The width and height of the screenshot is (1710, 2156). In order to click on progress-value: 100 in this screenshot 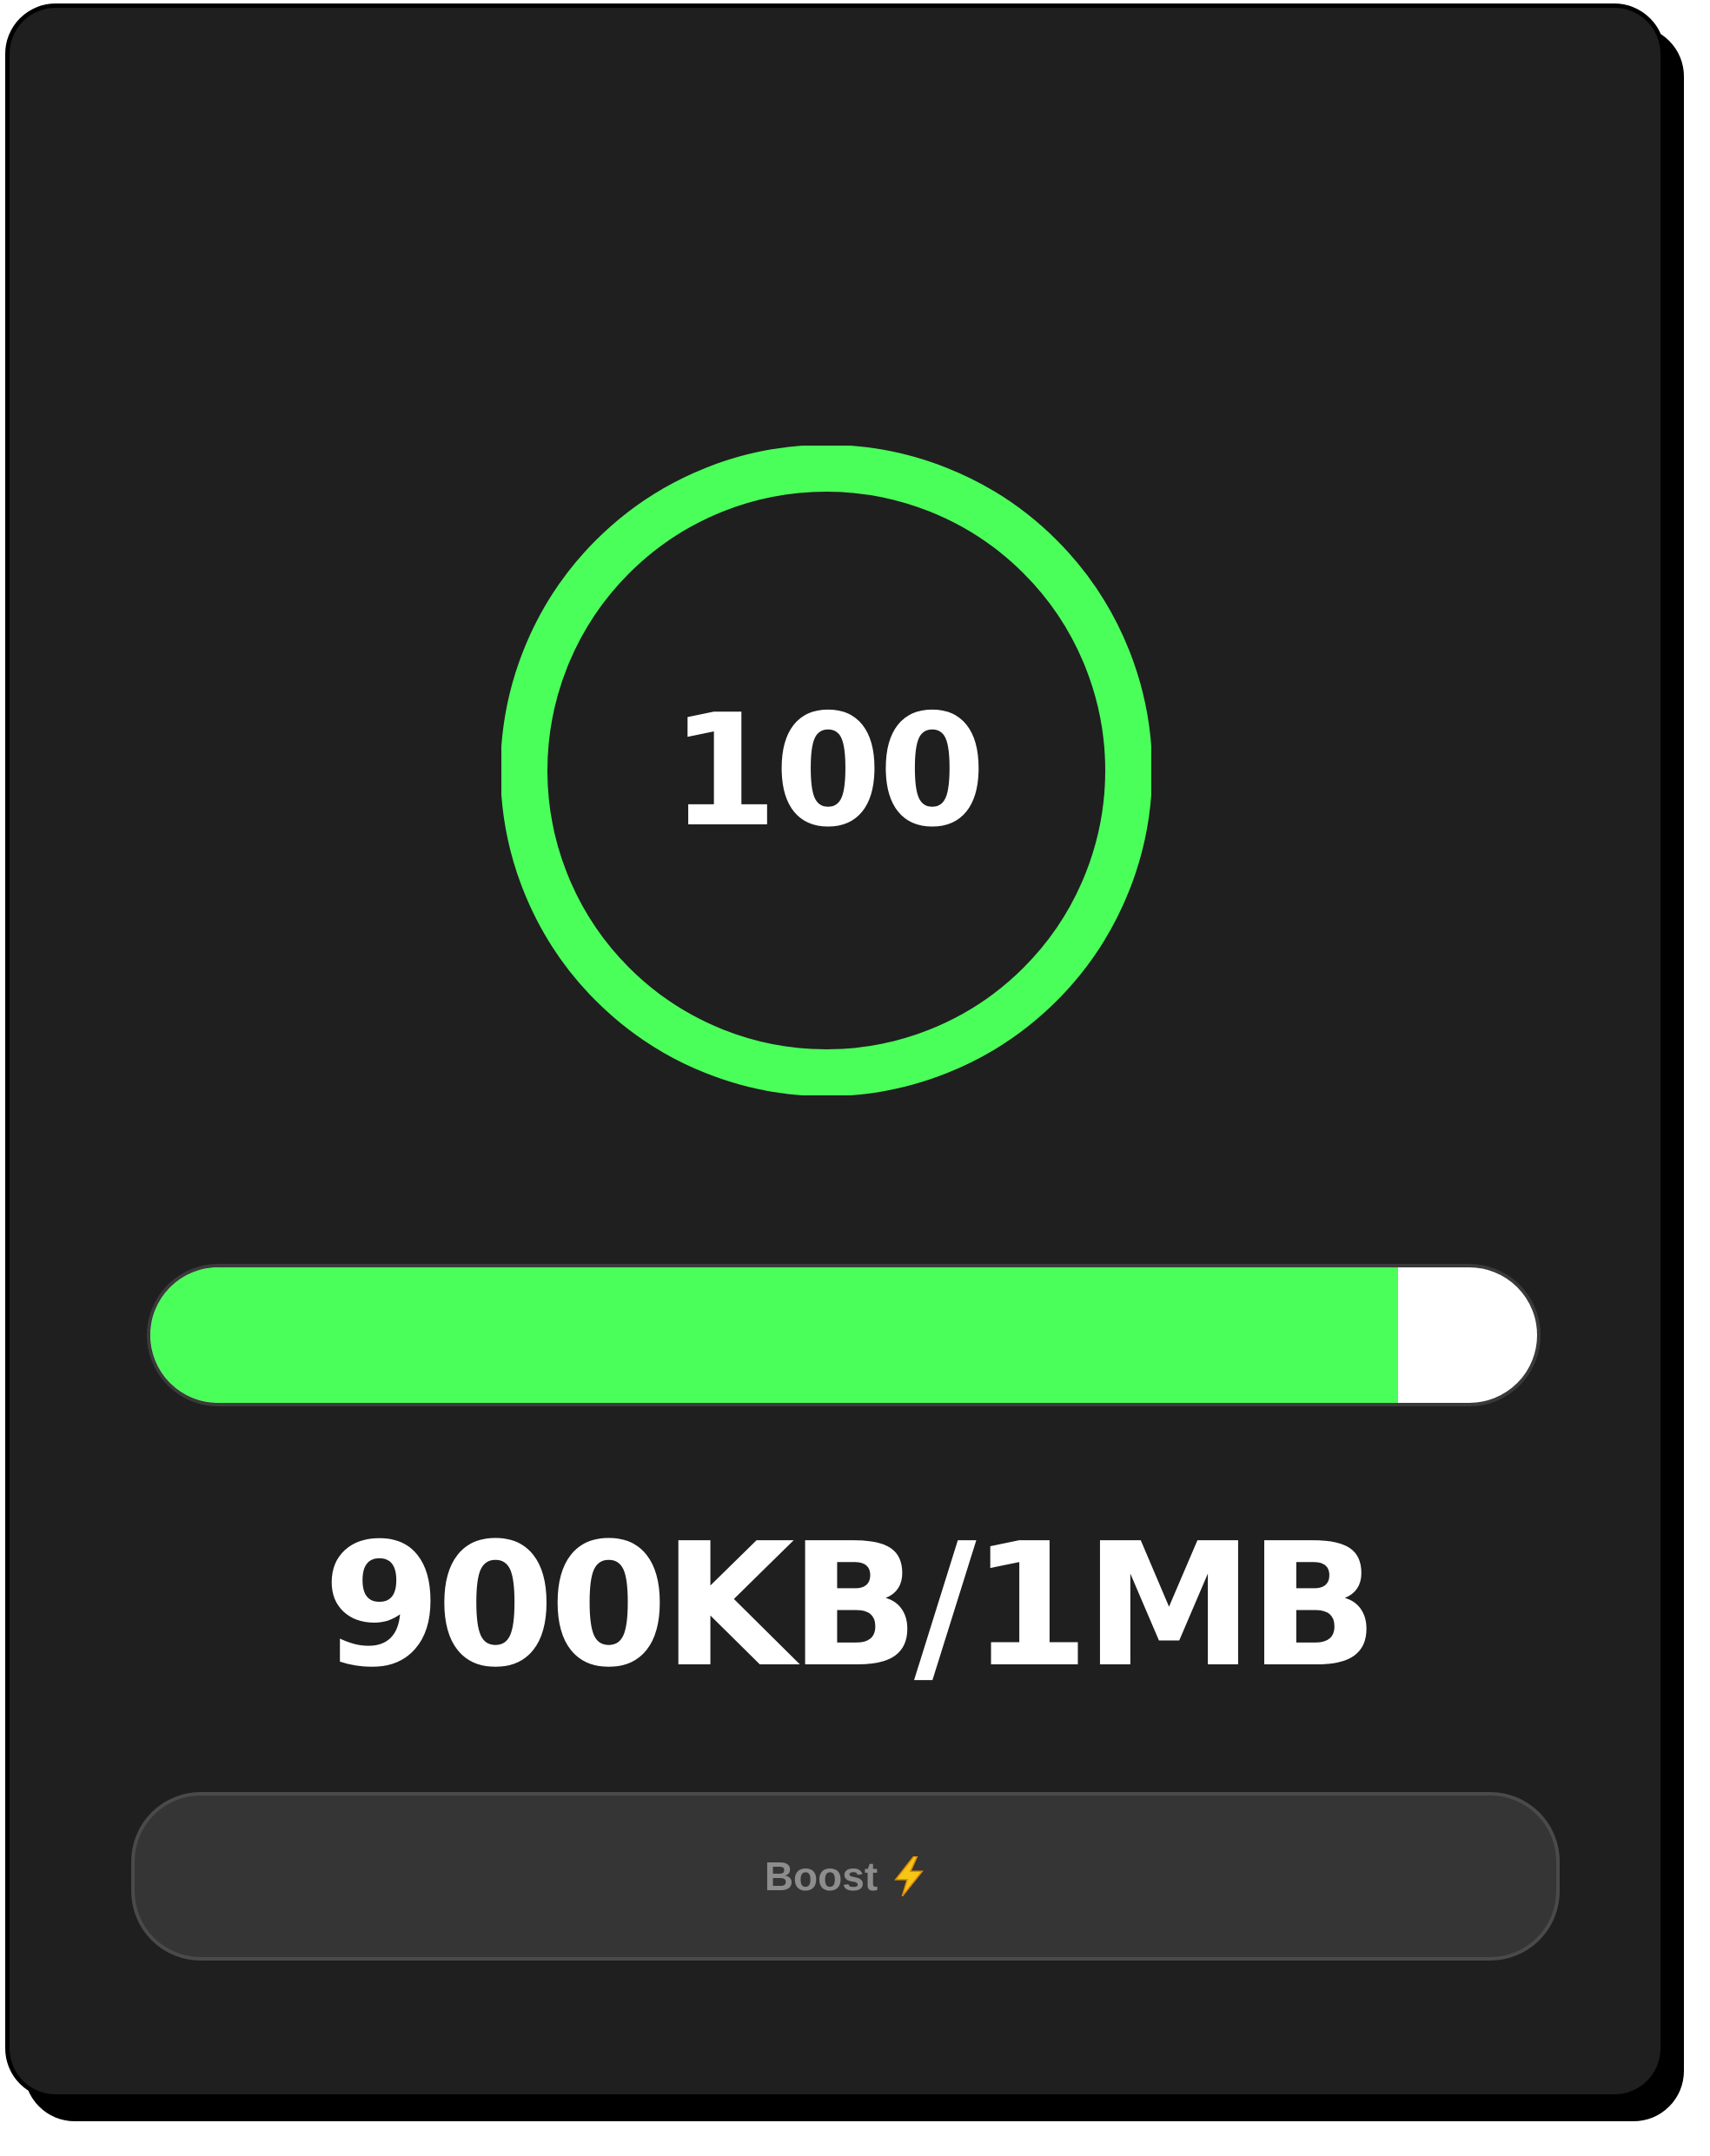, I will do `click(828, 770)`.